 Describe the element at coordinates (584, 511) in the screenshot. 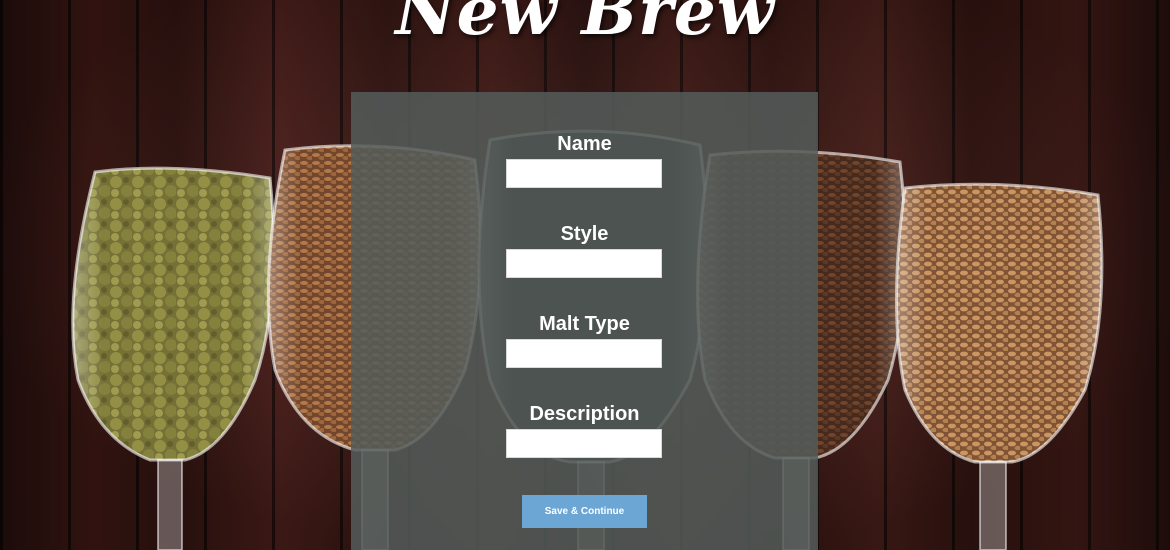

I see `save-continue-button: Save & Continue` at that location.